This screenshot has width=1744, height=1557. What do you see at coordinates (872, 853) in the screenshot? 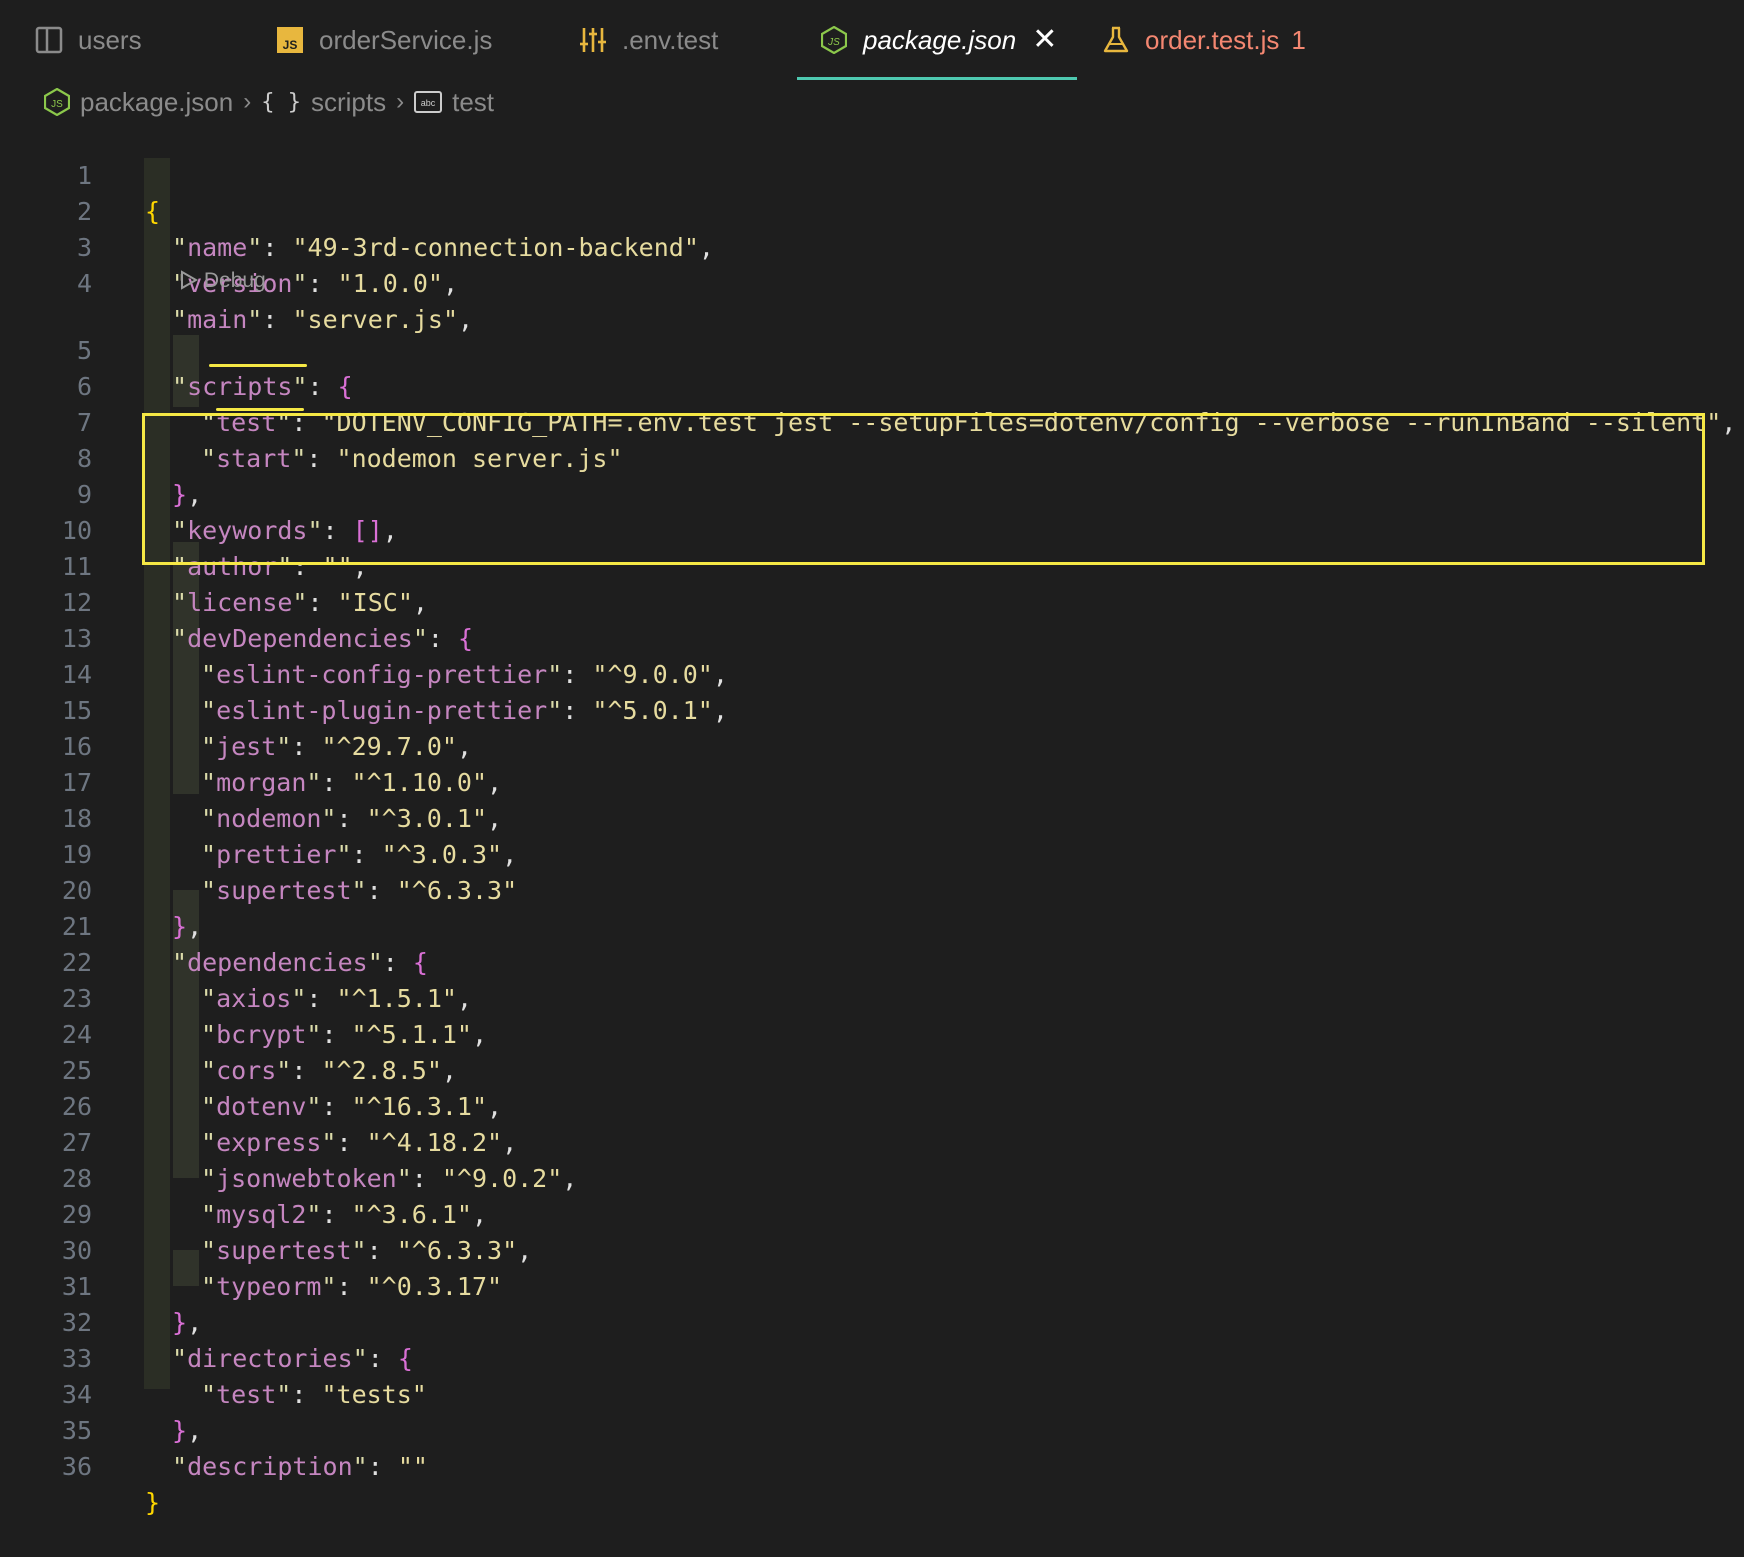
I see `code-line: 19 "supertest": "^6.3.3"` at bounding box center [872, 853].